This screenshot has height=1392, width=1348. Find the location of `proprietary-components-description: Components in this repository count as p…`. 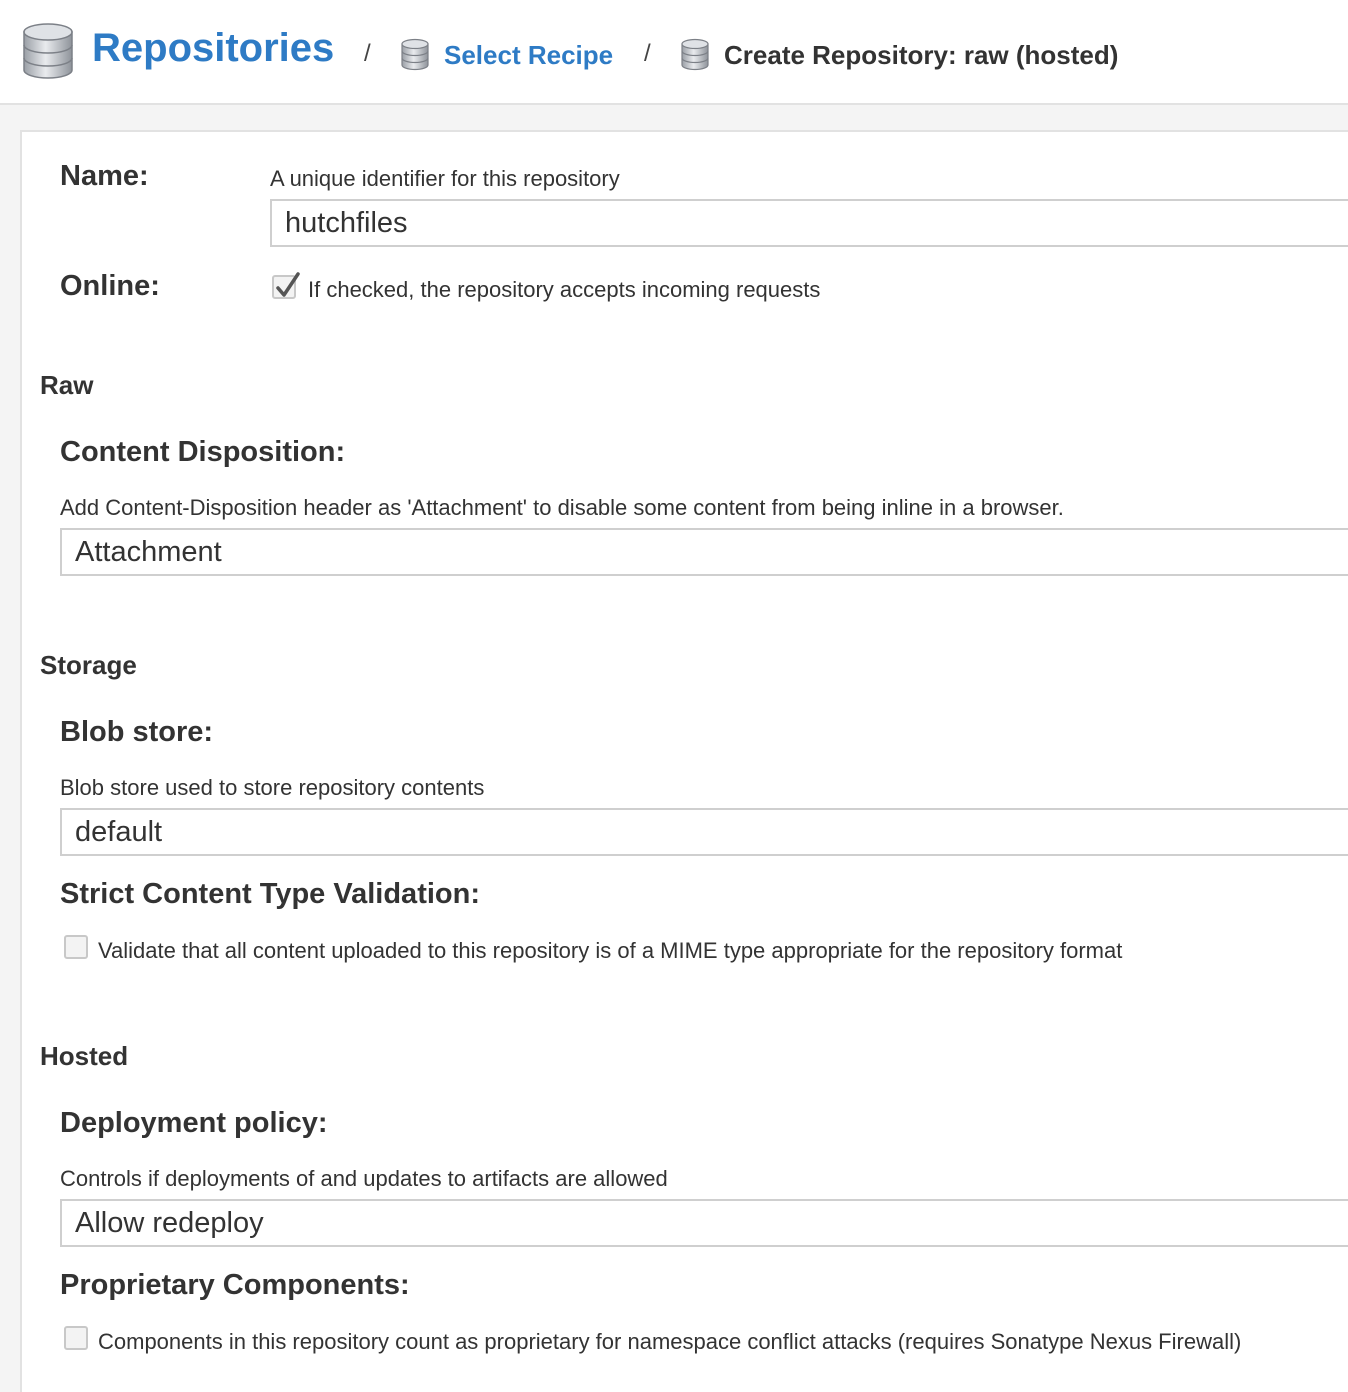

proprietary-components-description: Components in this repository count as p… is located at coordinates (670, 1341).